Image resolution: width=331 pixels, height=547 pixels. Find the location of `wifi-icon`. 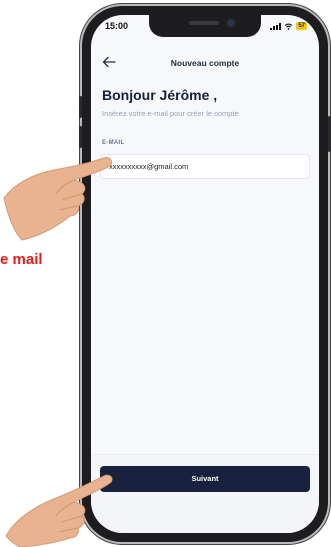

wifi-icon is located at coordinates (288, 26).